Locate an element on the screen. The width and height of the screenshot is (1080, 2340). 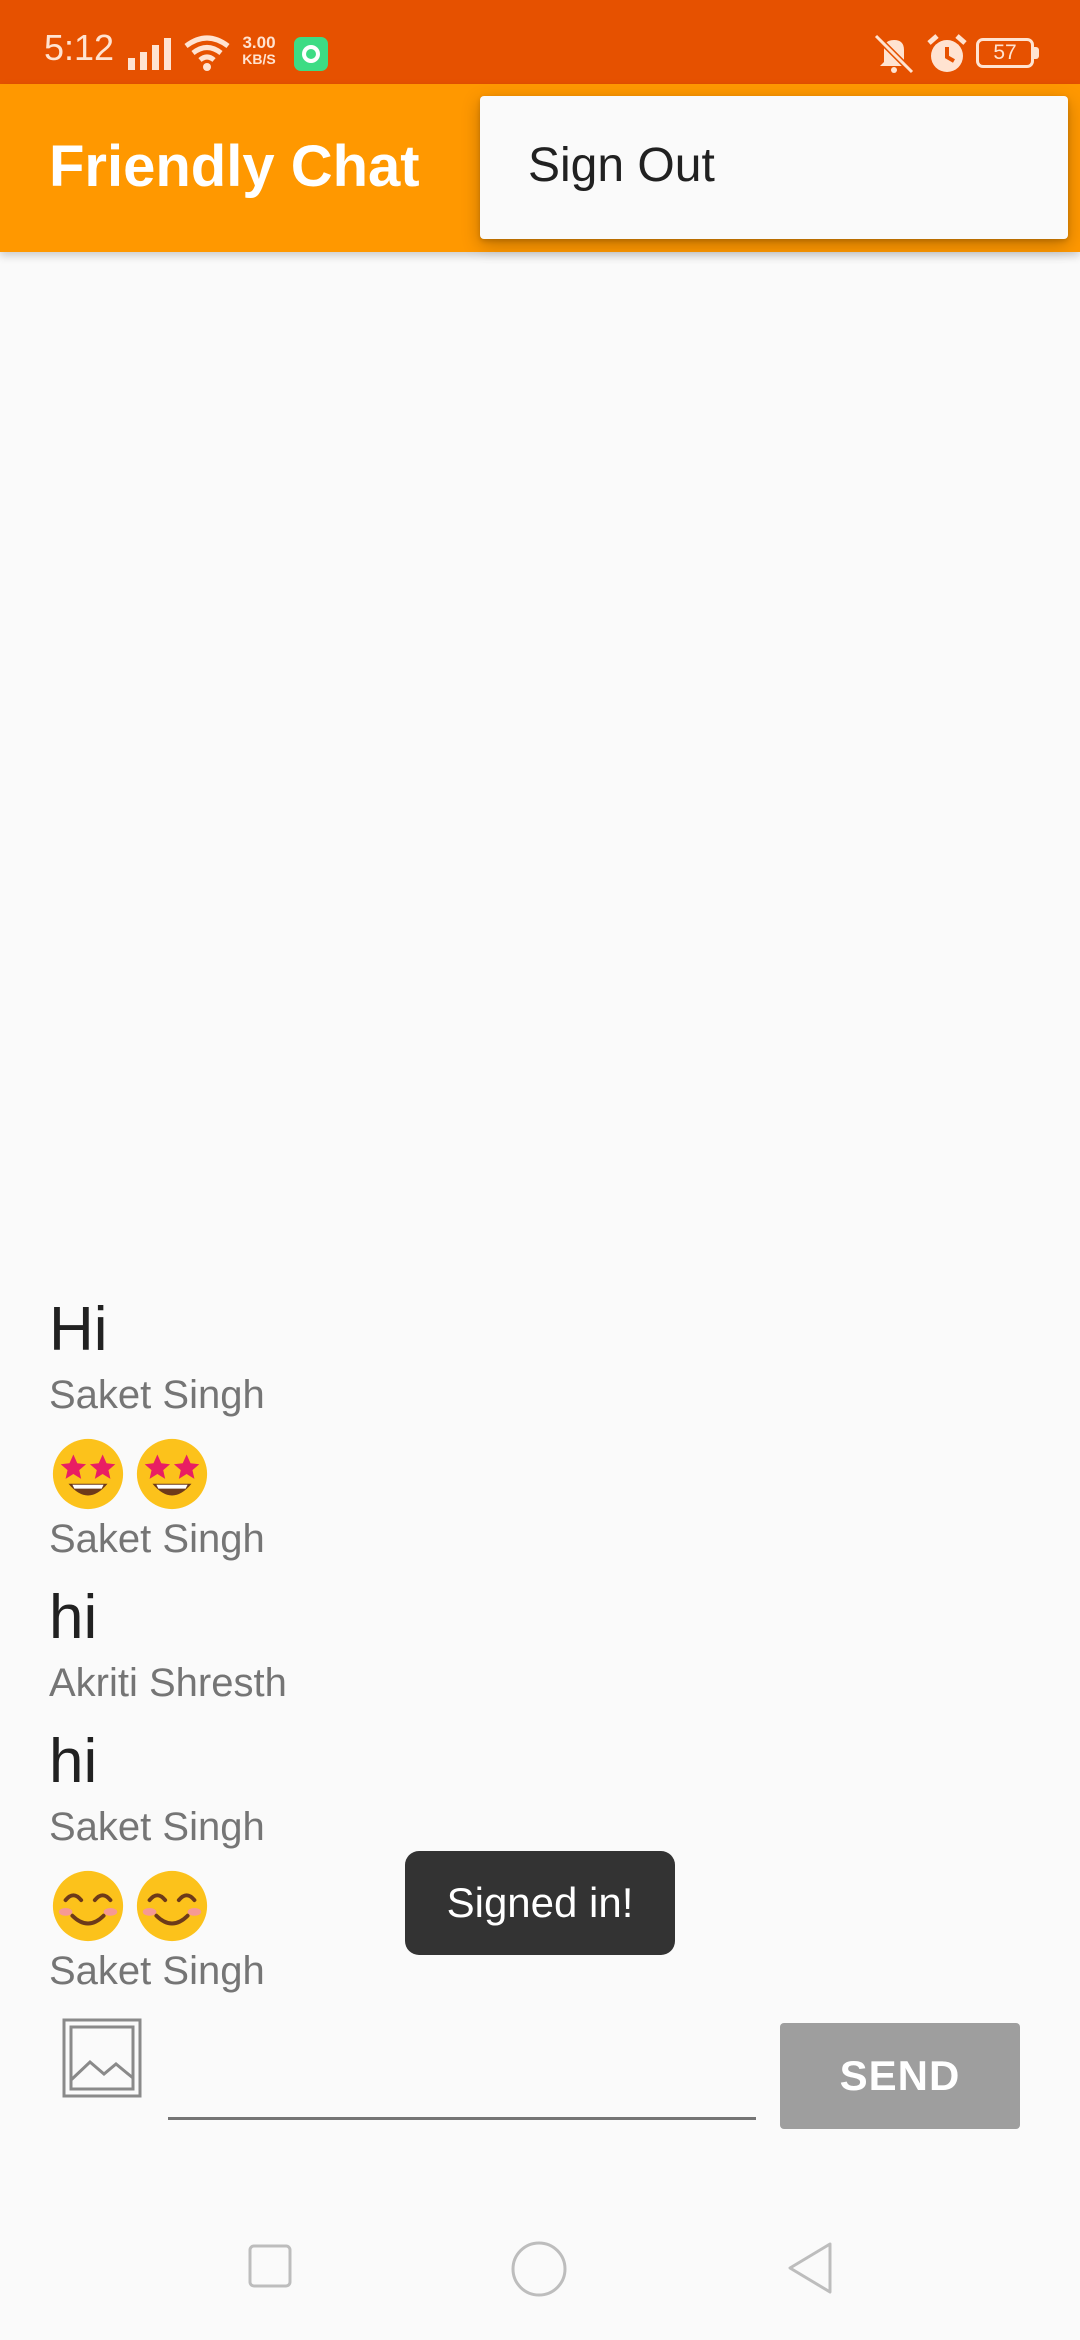
message-item: Saket Singh is located at coordinates (539, 1506).